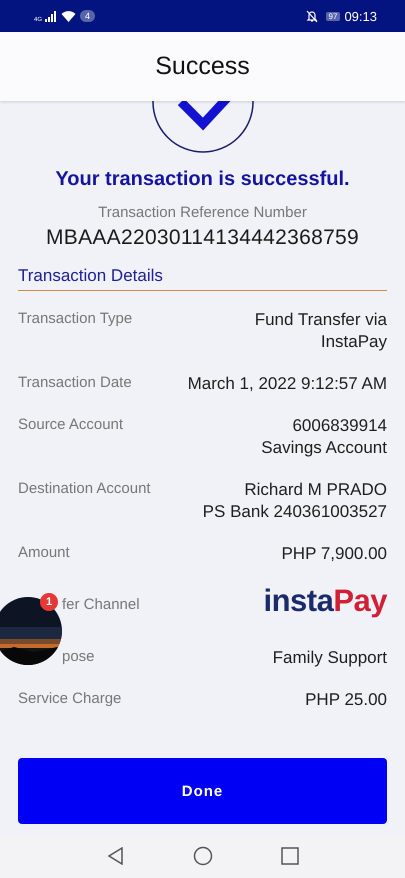 The height and width of the screenshot is (878, 405). What do you see at coordinates (115, 856) in the screenshot?
I see `back-icon` at bounding box center [115, 856].